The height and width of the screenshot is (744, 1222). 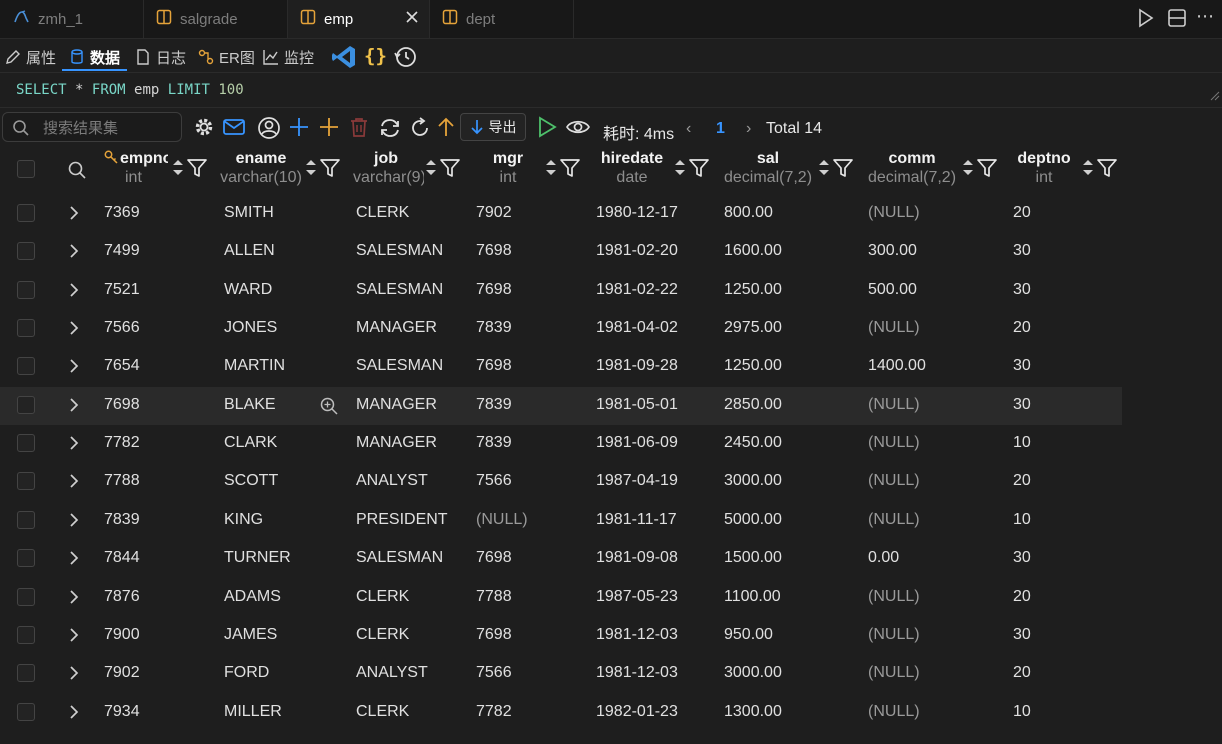 What do you see at coordinates (26, 169) in the screenshot?
I see `select-all-checkbox` at bounding box center [26, 169].